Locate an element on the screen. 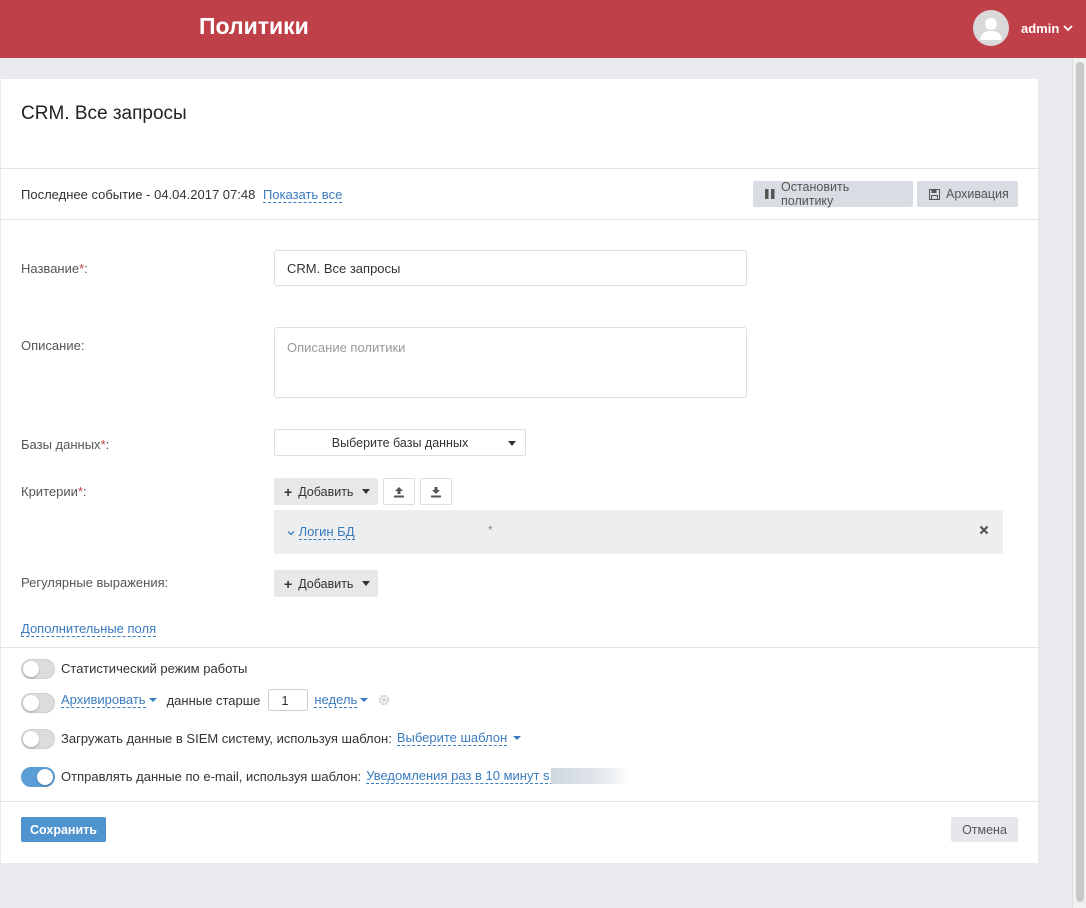 This screenshot has height=908, width=1086. user-name: admin is located at coordinates (1040, 28).